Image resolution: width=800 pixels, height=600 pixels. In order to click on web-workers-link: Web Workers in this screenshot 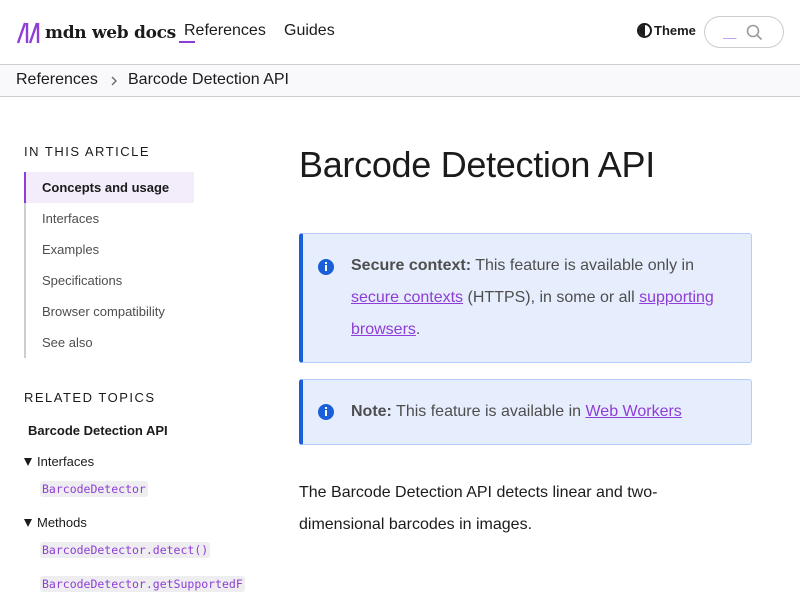, I will do `click(633, 411)`.